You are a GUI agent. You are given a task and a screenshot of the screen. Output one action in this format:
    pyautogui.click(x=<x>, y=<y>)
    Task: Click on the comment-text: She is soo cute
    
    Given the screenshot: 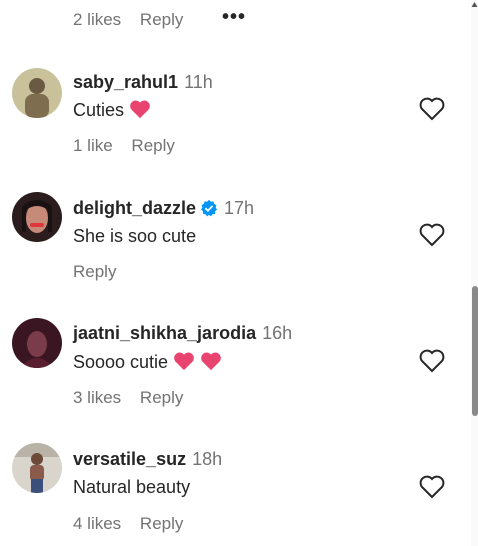 What is the action you would take?
    pyautogui.click(x=135, y=236)
    